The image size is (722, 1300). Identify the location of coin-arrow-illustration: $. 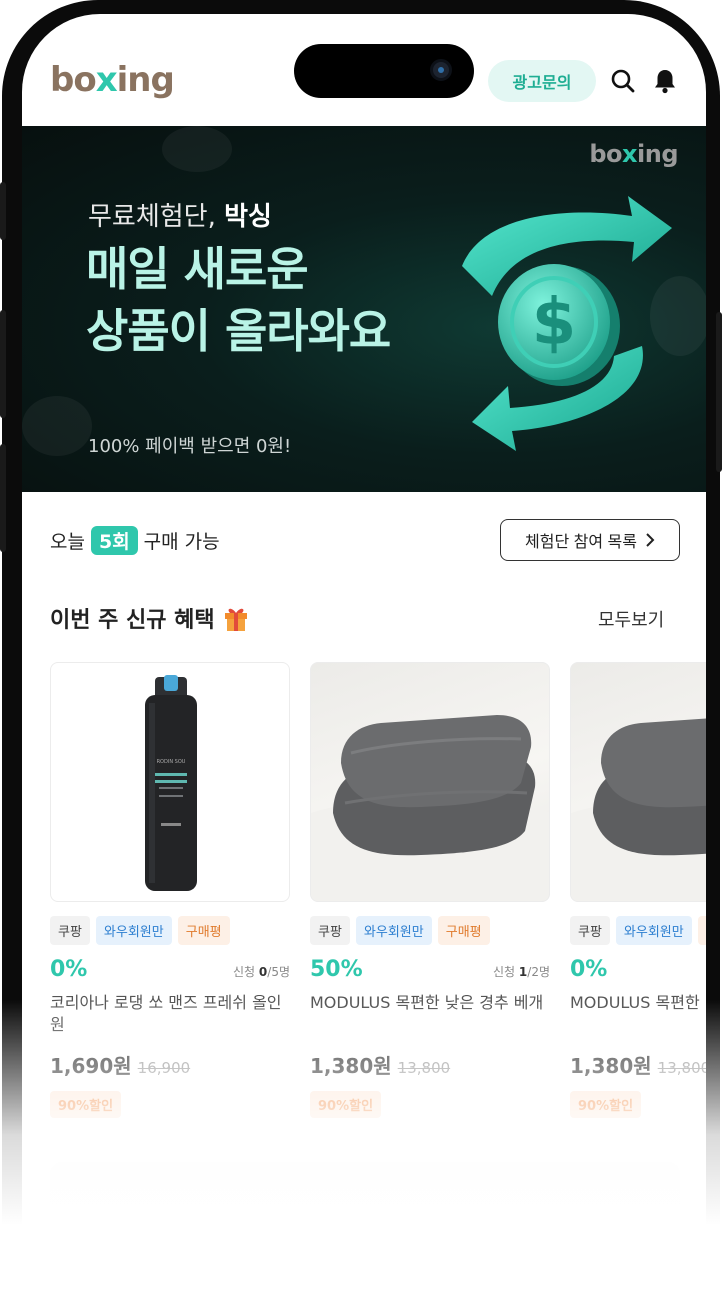
(567, 323).